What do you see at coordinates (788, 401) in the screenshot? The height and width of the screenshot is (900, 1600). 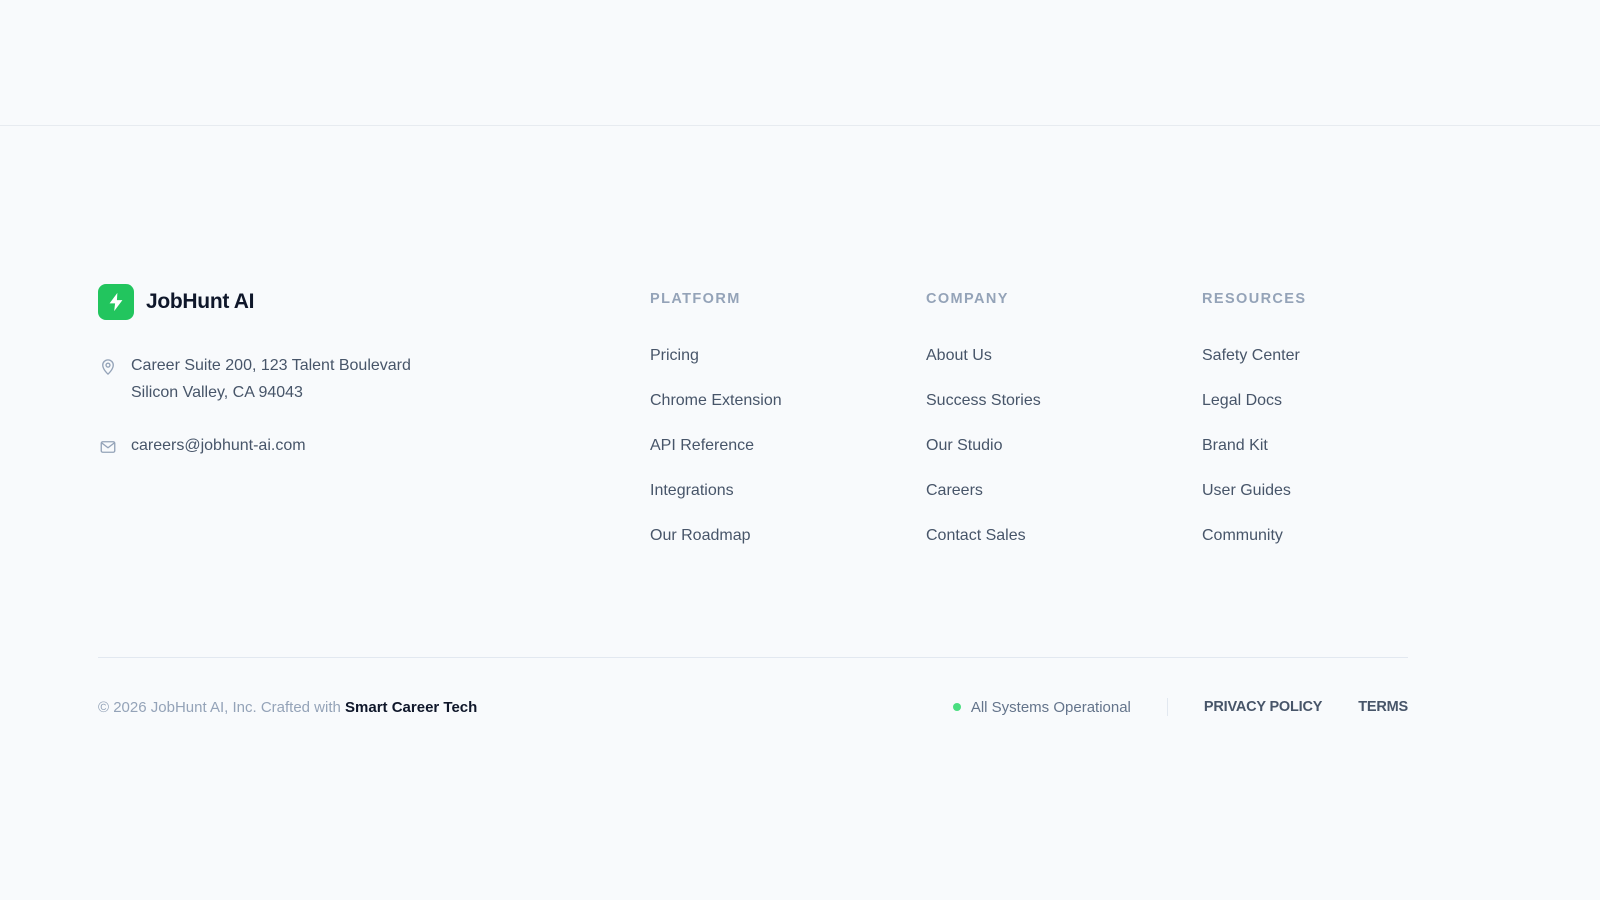 I see `footer-link-chrome-extension: Chrome Extension` at bounding box center [788, 401].